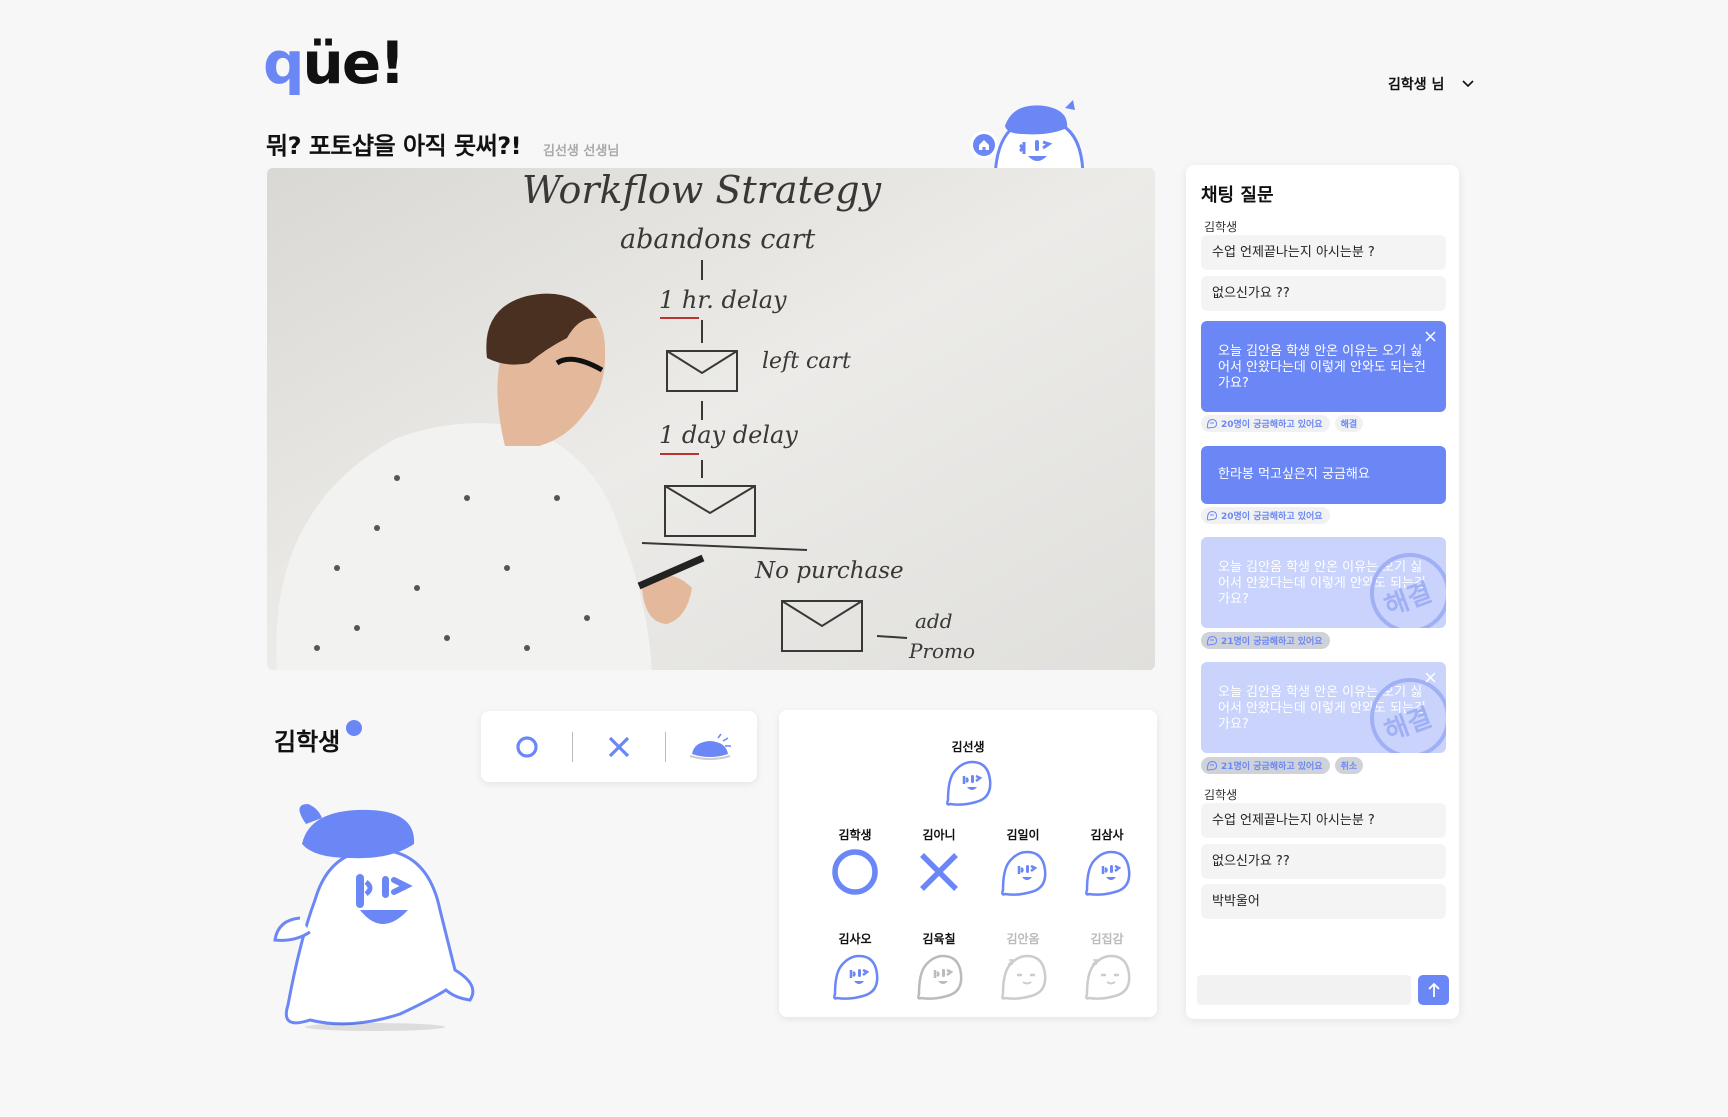 The image size is (1728, 1117). What do you see at coordinates (1294, 474) in the screenshot?
I see `question-text: 한라봉 먹고싶은지 궁금해요` at bounding box center [1294, 474].